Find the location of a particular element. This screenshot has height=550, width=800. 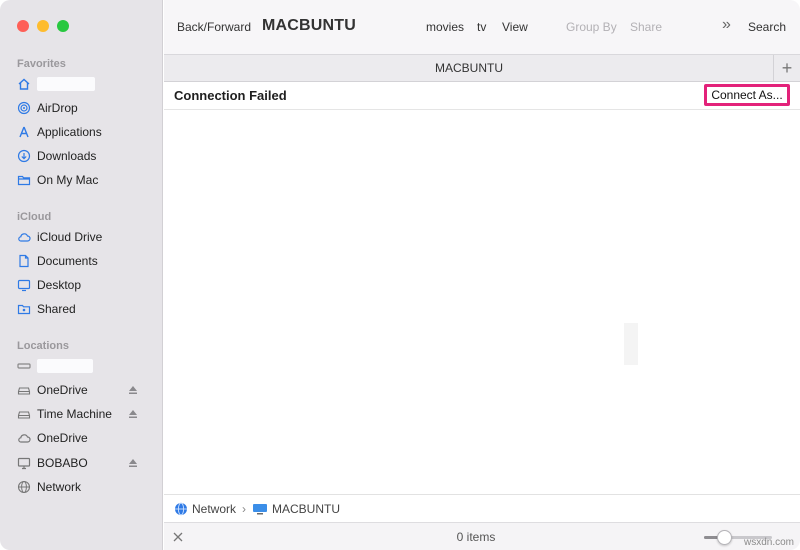

locations-section-title: Locations is located at coordinates (43, 346).